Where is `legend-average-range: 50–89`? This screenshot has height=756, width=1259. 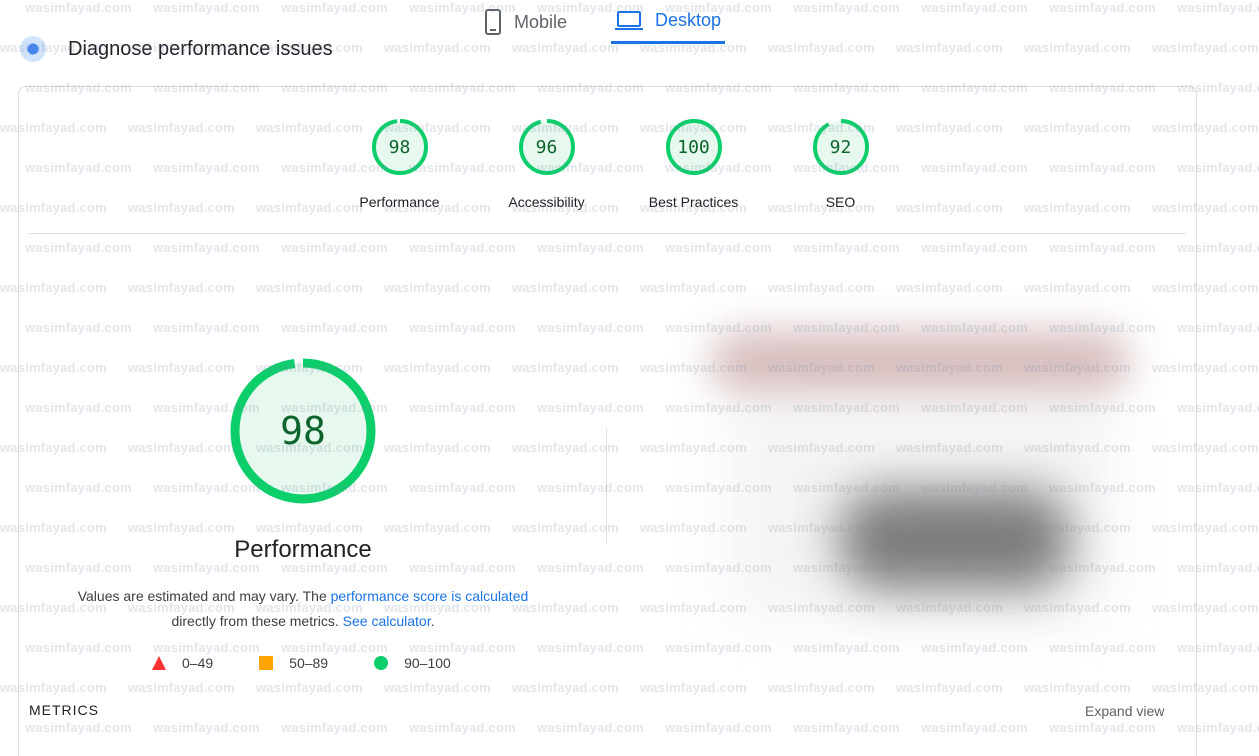 legend-average-range: 50–89 is located at coordinates (309, 663).